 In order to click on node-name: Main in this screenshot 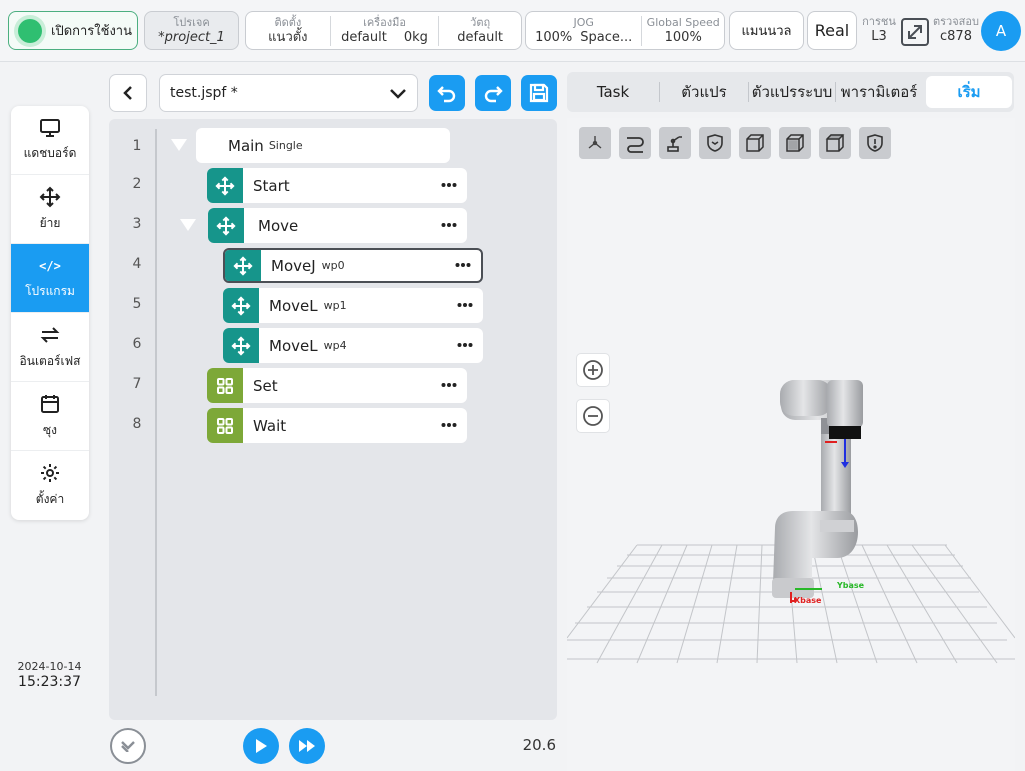, I will do `click(246, 145)`.